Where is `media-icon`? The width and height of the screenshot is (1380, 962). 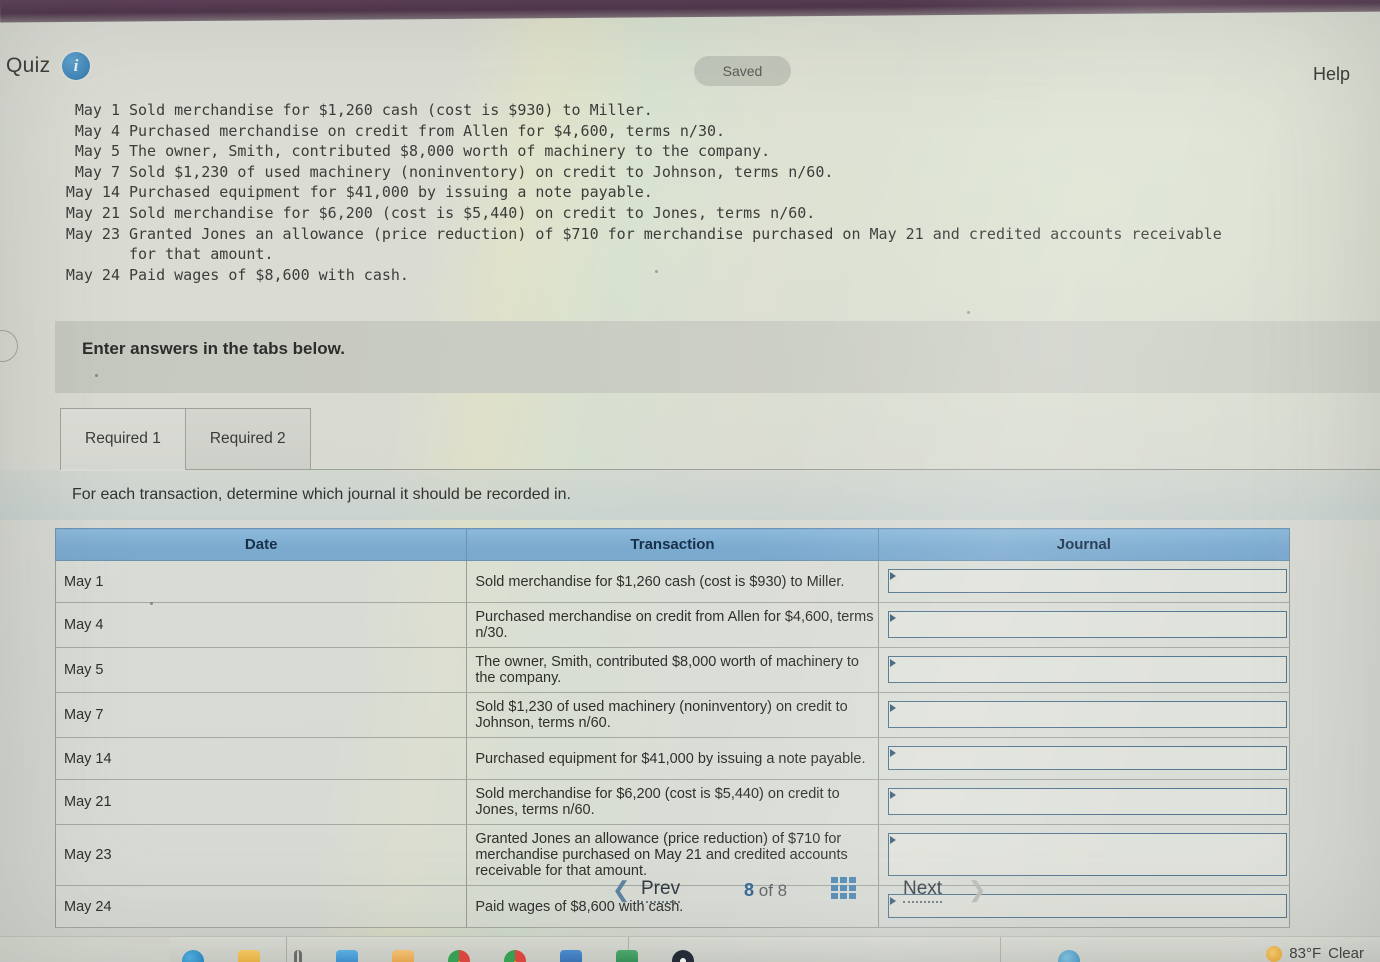 media-icon is located at coordinates (683, 956).